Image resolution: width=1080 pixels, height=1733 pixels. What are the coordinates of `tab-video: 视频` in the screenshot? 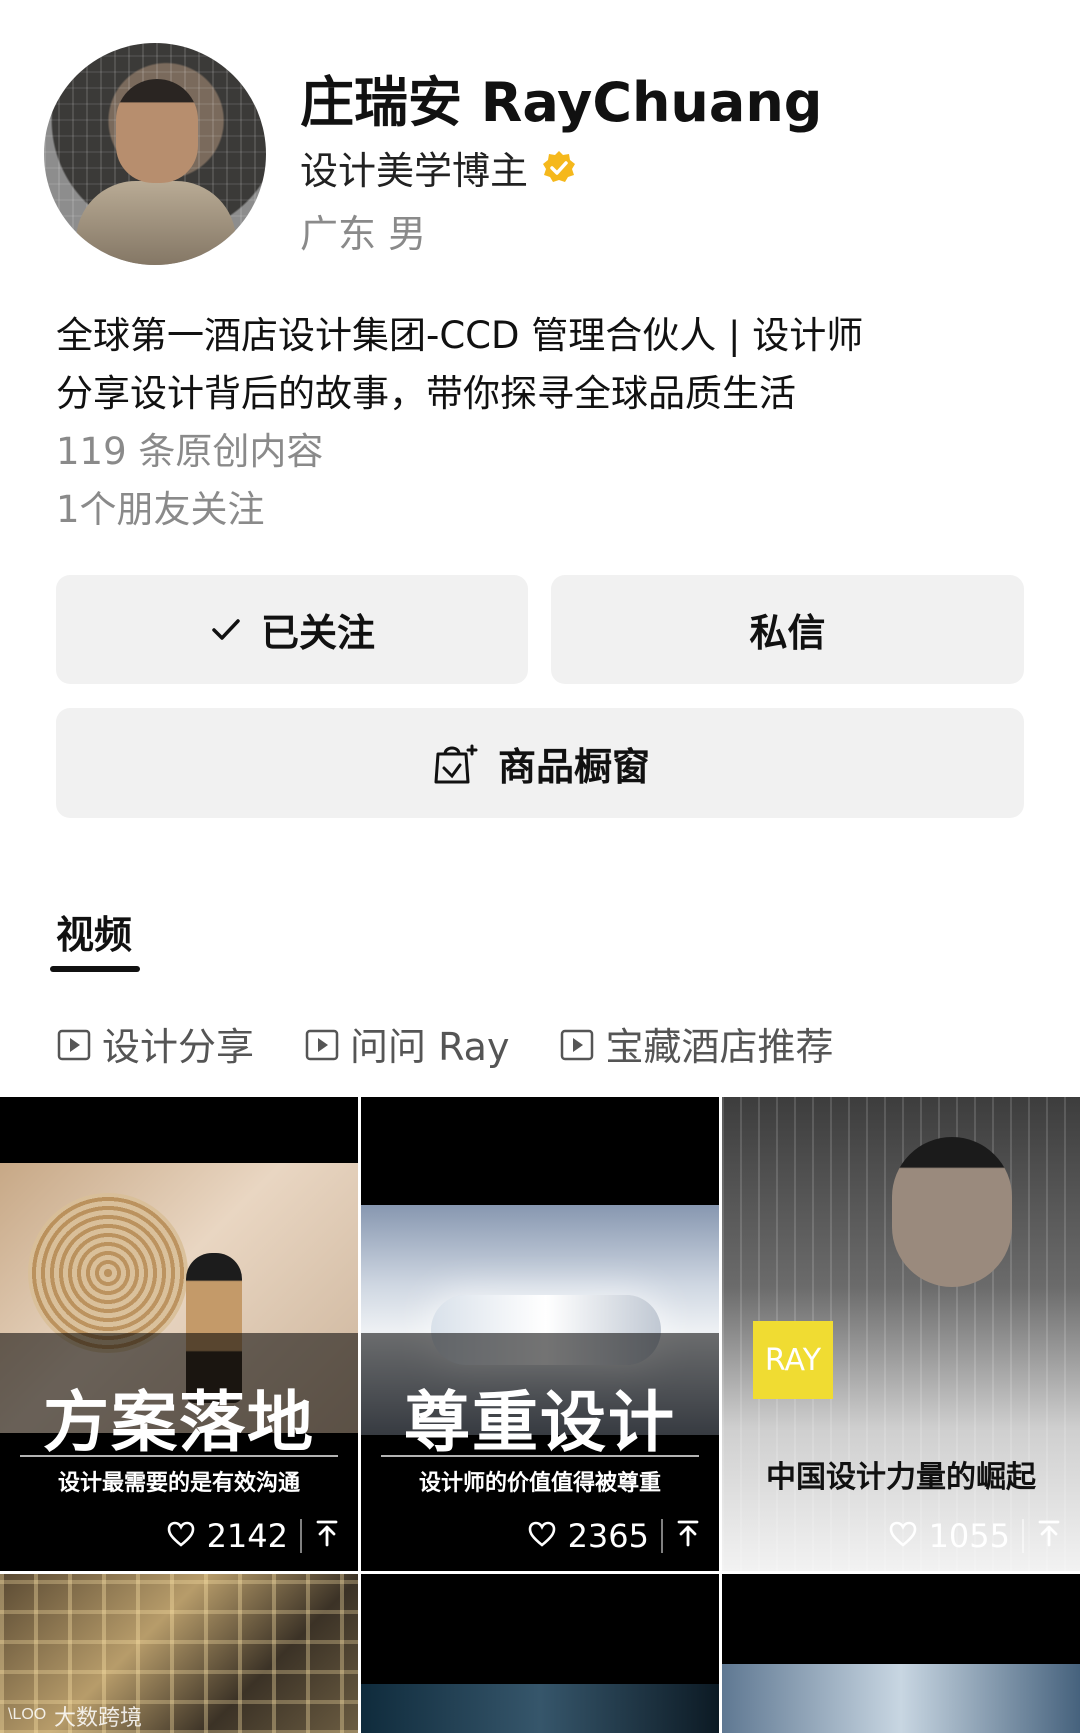 It's located at (94, 931).